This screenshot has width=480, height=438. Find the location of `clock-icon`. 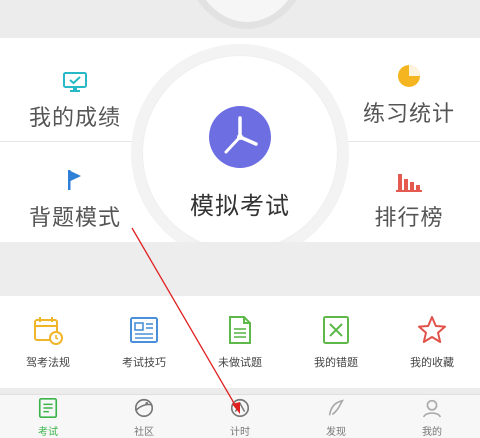

clock-icon is located at coordinates (240, 137).